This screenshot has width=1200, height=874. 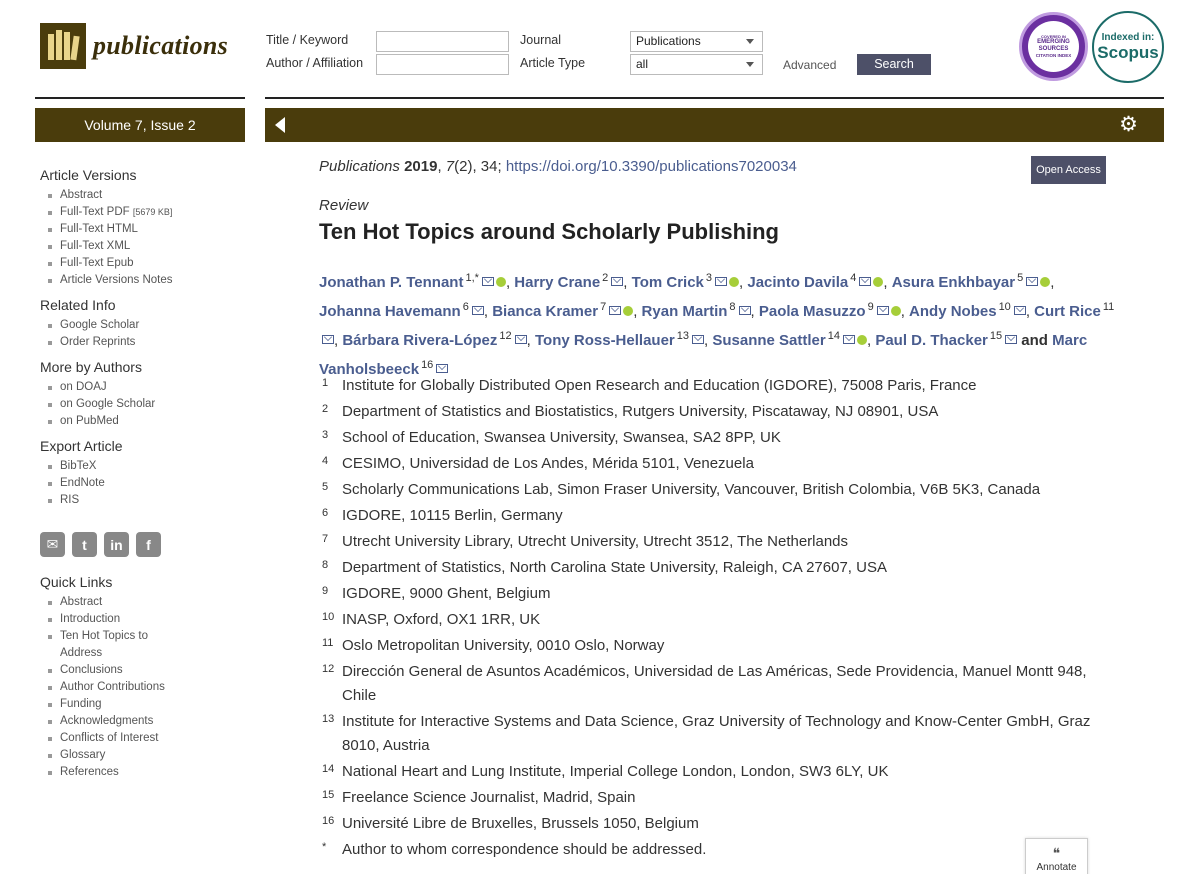 What do you see at coordinates (140, 772) in the screenshot?
I see `quick-link-references: References` at bounding box center [140, 772].